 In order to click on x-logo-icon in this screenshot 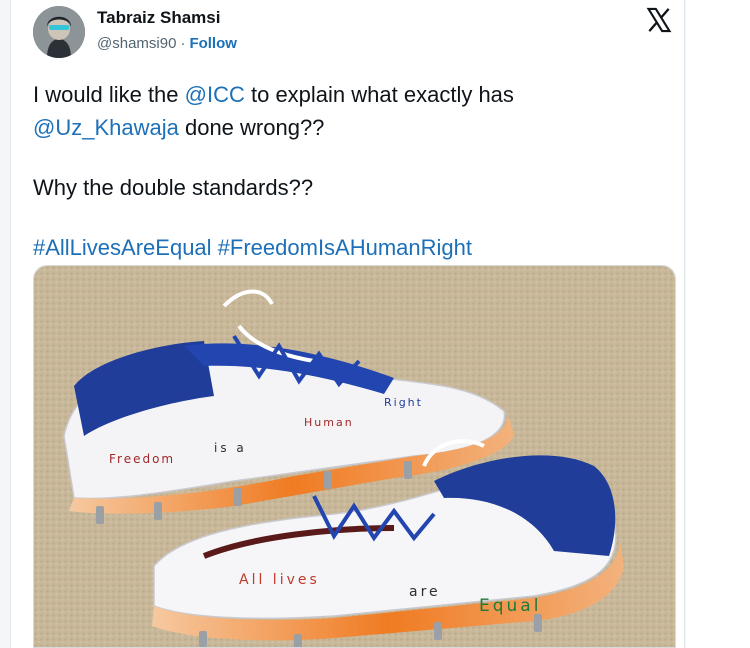, I will do `click(659, 20)`.